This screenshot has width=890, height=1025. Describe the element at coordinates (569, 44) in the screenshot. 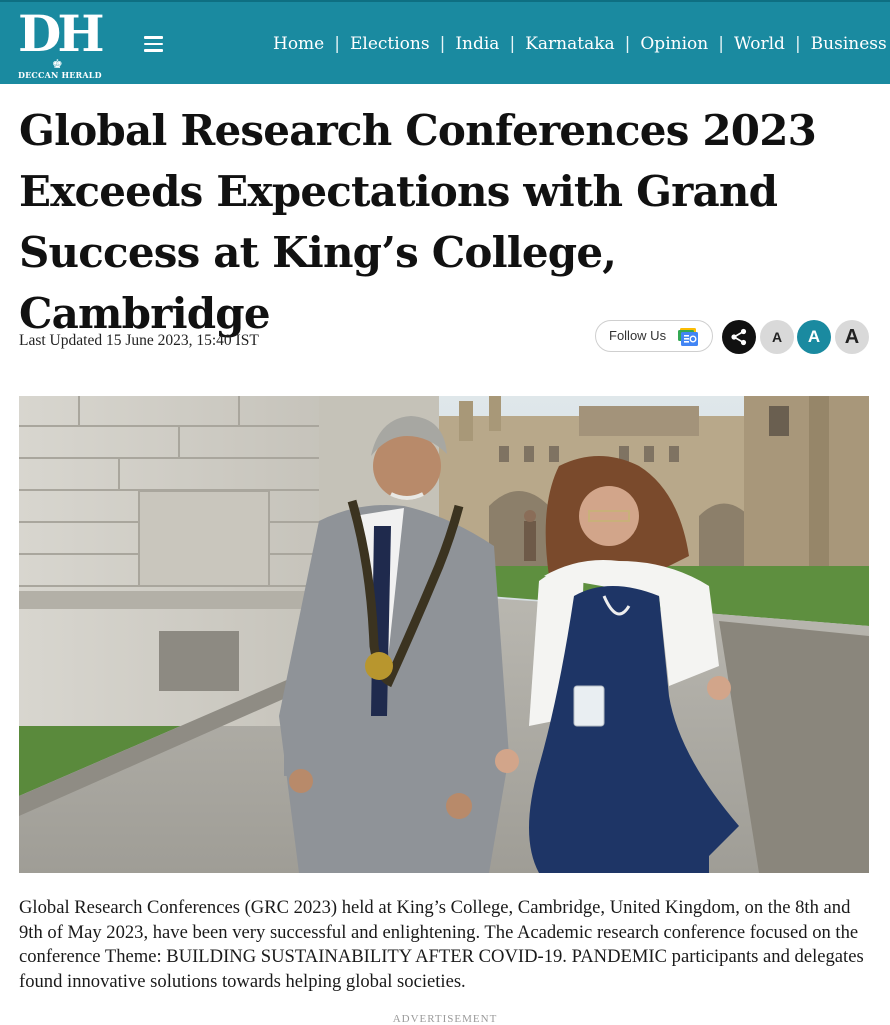

I see `nav-item-karnataka: Karnataka` at that location.